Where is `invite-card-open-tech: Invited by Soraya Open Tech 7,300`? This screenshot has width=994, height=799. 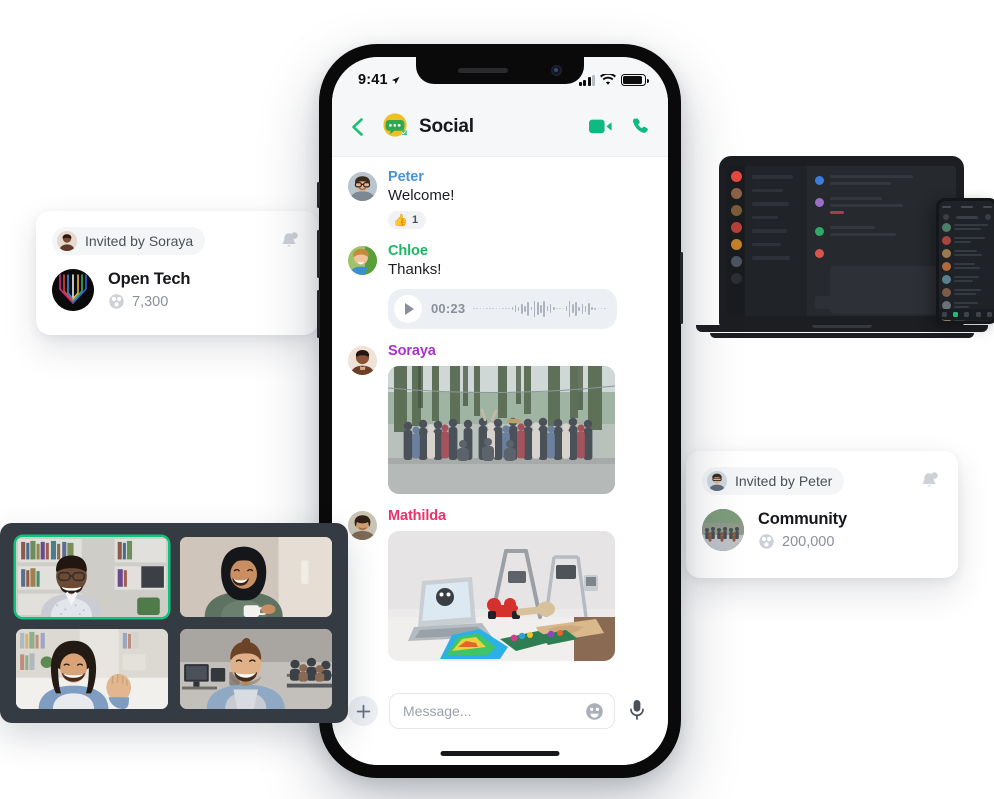 invite-card-open-tech: Invited by Soraya Open Tech 7,300 is located at coordinates (177, 273).